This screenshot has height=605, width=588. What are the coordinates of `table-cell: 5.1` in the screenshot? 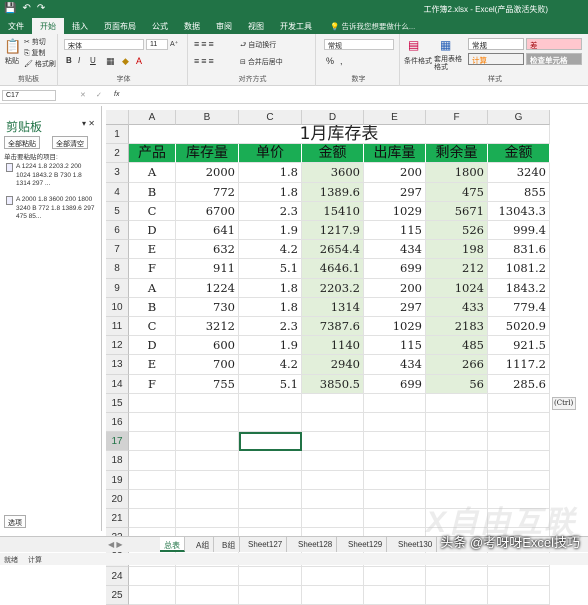 It's located at (270, 384).